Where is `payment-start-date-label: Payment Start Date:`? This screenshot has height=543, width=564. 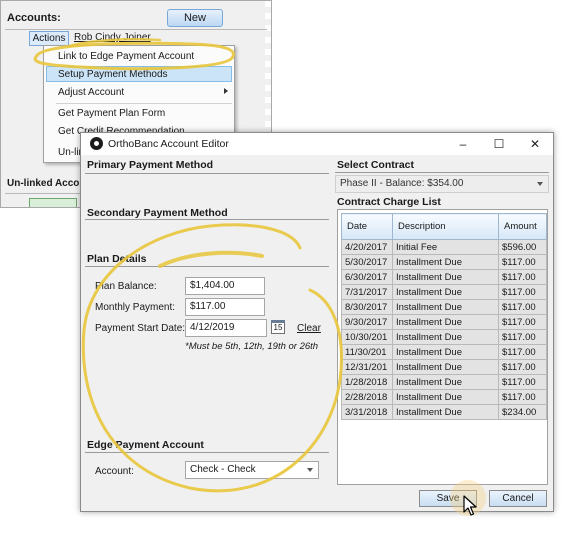 payment-start-date-label: Payment Start Date: is located at coordinates (140, 328).